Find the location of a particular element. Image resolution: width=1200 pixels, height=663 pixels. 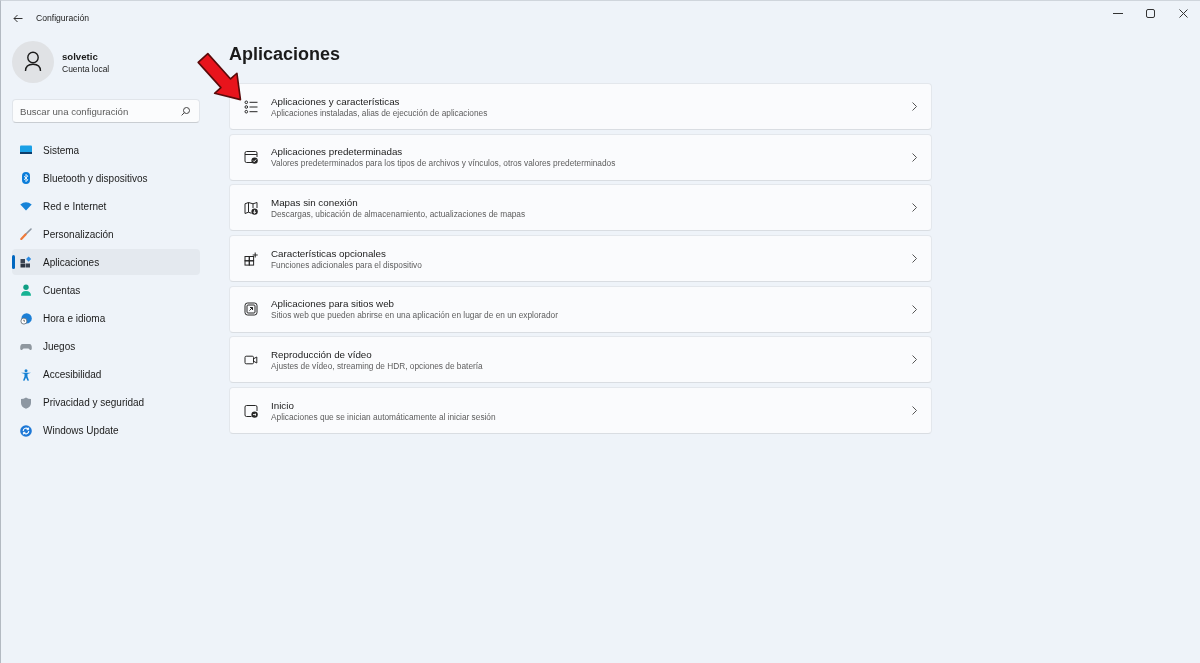

minimize-icon is located at coordinates (1117, 13).